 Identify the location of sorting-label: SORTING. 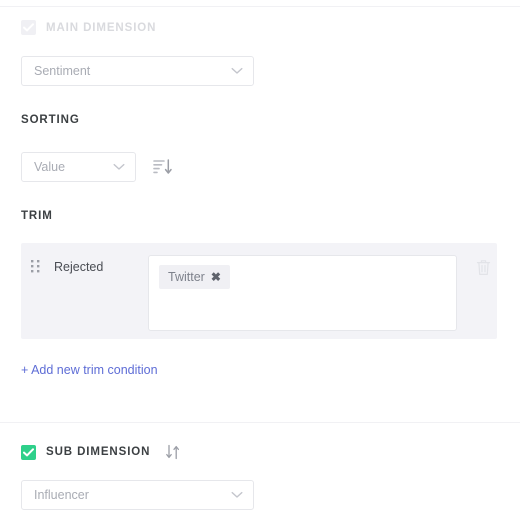
(50, 120).